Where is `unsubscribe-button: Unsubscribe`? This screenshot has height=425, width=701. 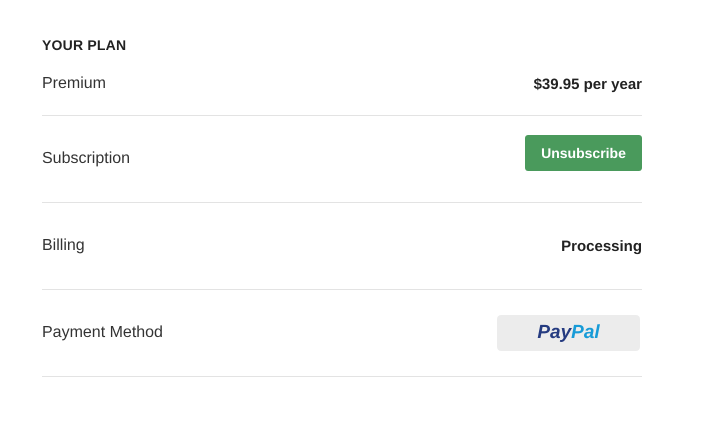
unsubscribe-button: Unsubscribe is located at coordinates (583, 153).